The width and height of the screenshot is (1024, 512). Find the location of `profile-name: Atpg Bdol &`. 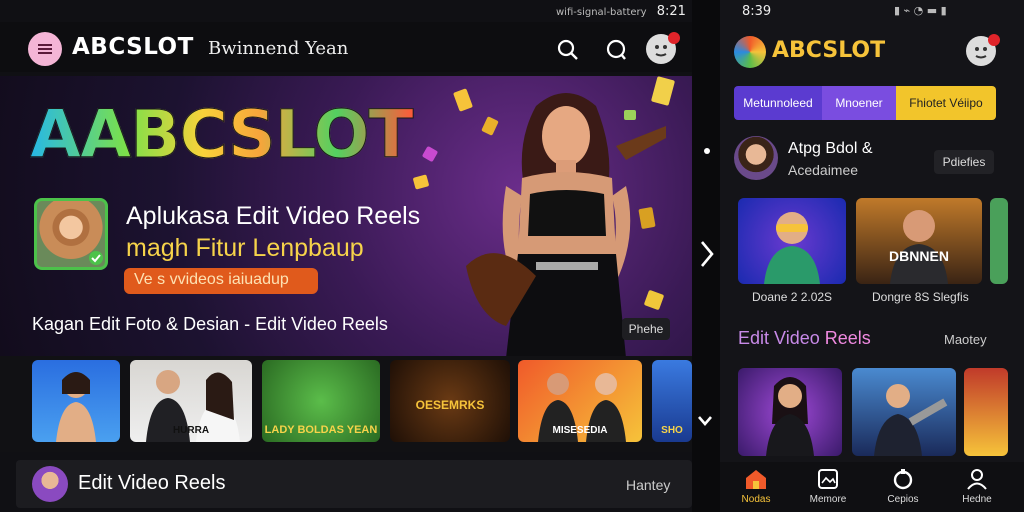

profile-name: Atpg Bdol & is located at coordinates (830, 148).